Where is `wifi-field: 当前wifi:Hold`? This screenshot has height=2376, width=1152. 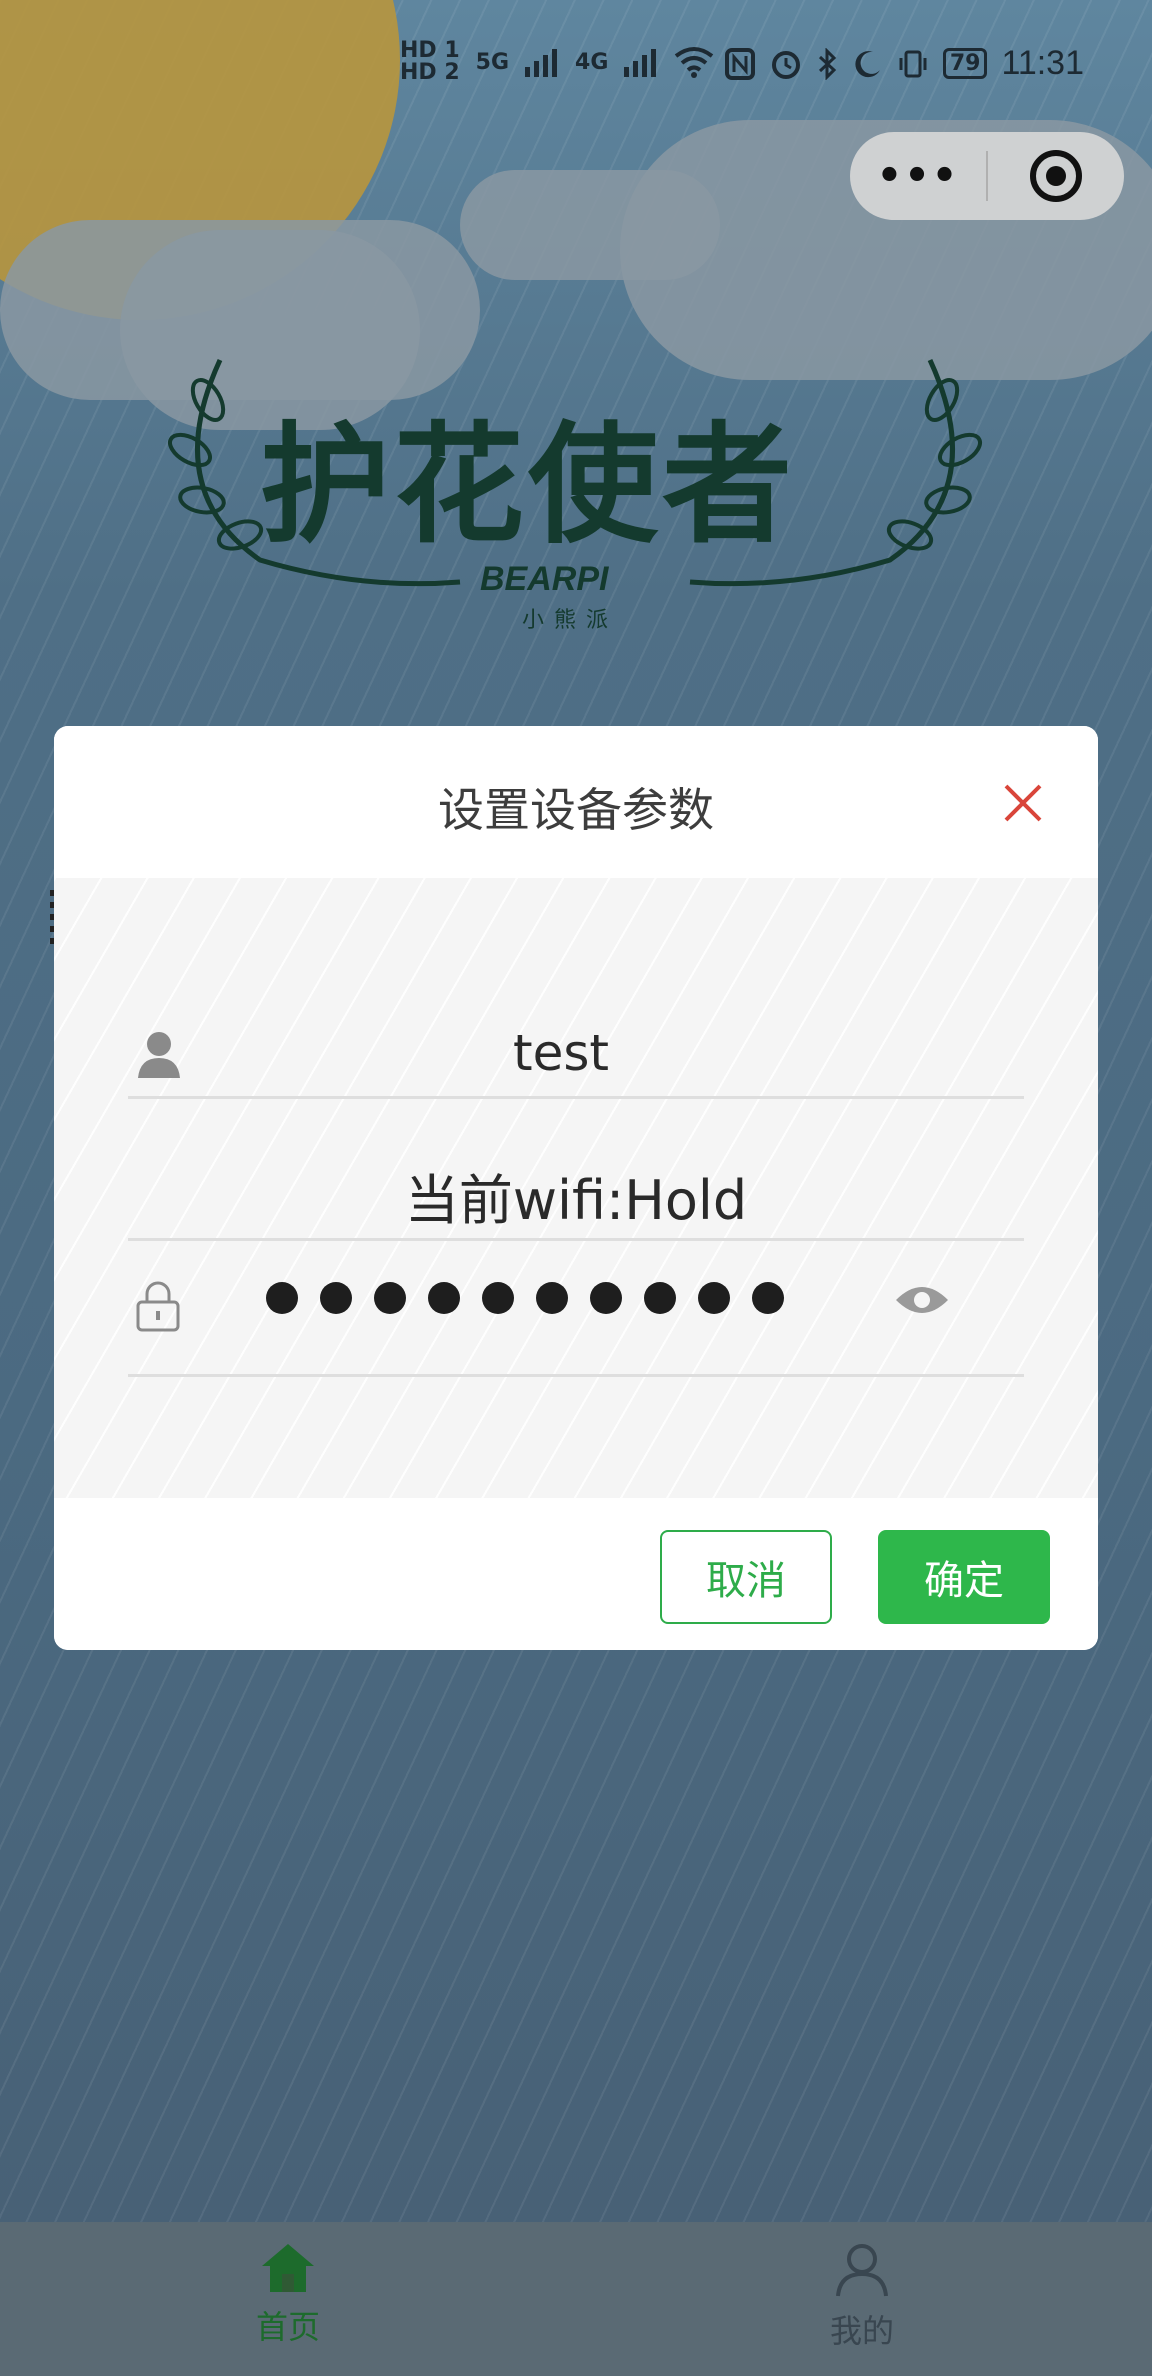 wifi-field: 当前wifi:Hold is located at coordinates (576, 1168).